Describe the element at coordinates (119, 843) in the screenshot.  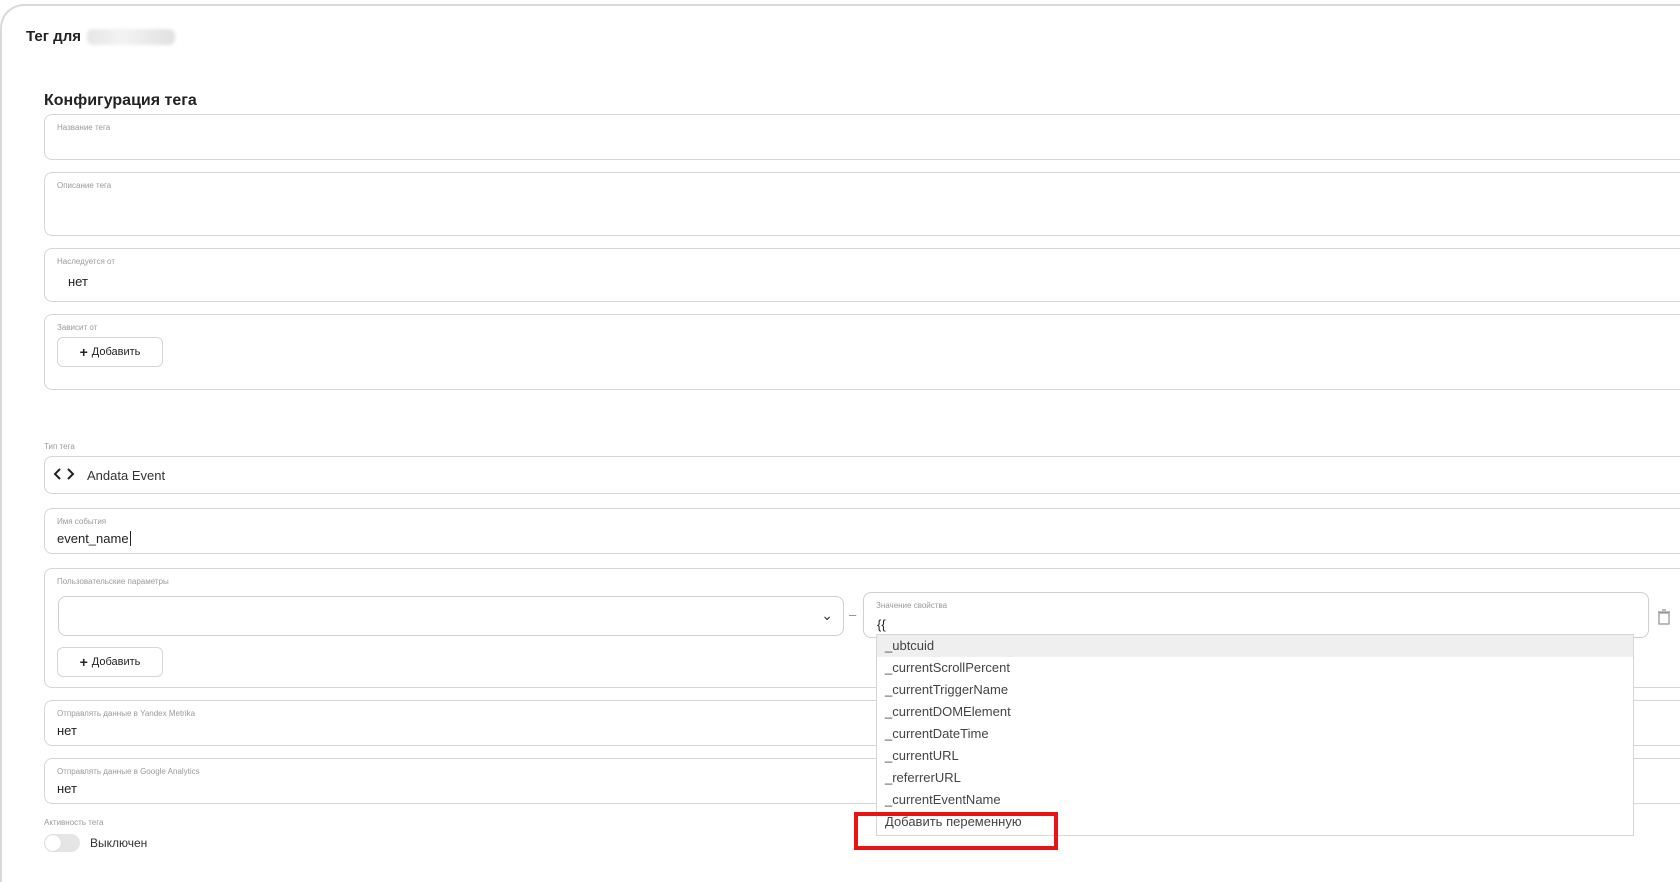
I see `tag-activity-status: Выключен` at that location.